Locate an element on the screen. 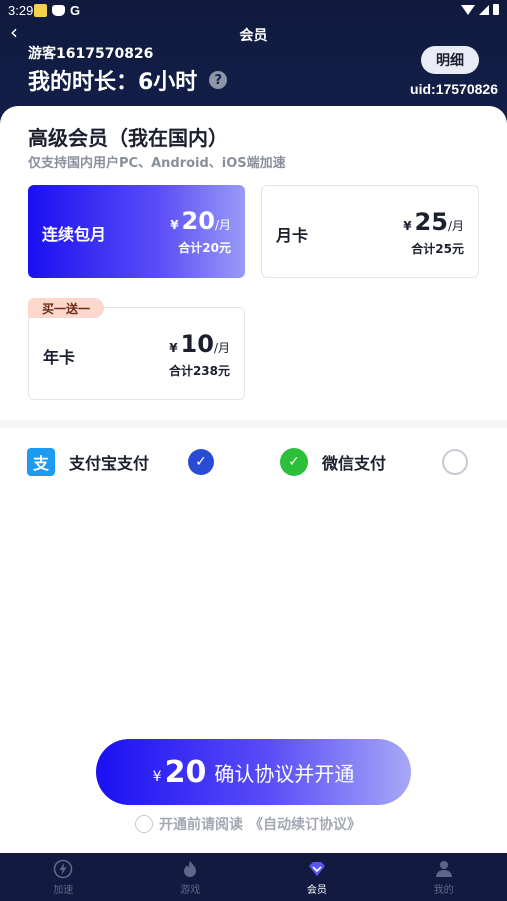  alipay-label: 支付宝支付 is located at coordinates (109, 463).